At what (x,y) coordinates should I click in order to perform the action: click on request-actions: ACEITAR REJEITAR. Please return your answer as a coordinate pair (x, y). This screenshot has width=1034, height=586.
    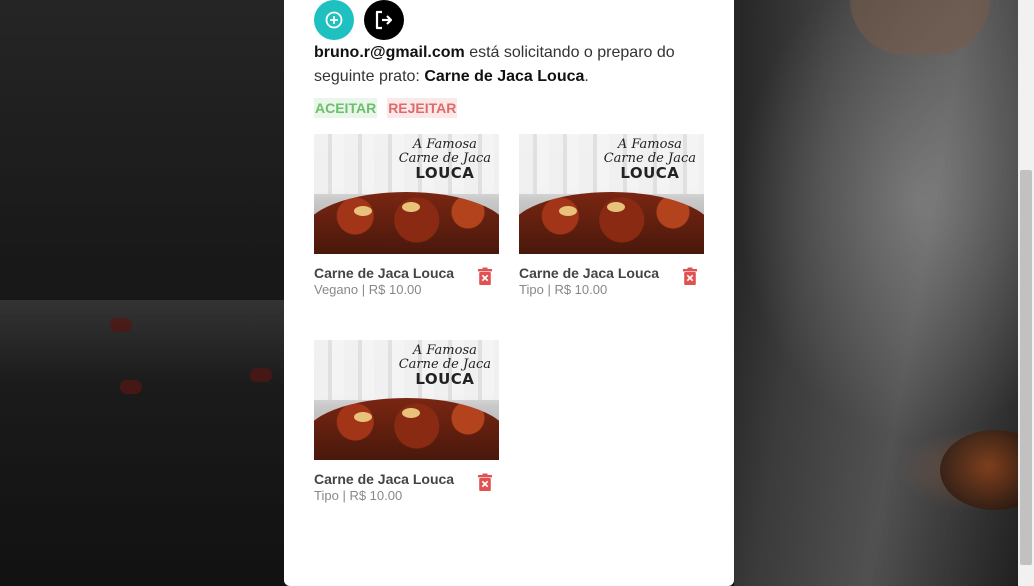
    Looking at the image, I should click on (386, 108).